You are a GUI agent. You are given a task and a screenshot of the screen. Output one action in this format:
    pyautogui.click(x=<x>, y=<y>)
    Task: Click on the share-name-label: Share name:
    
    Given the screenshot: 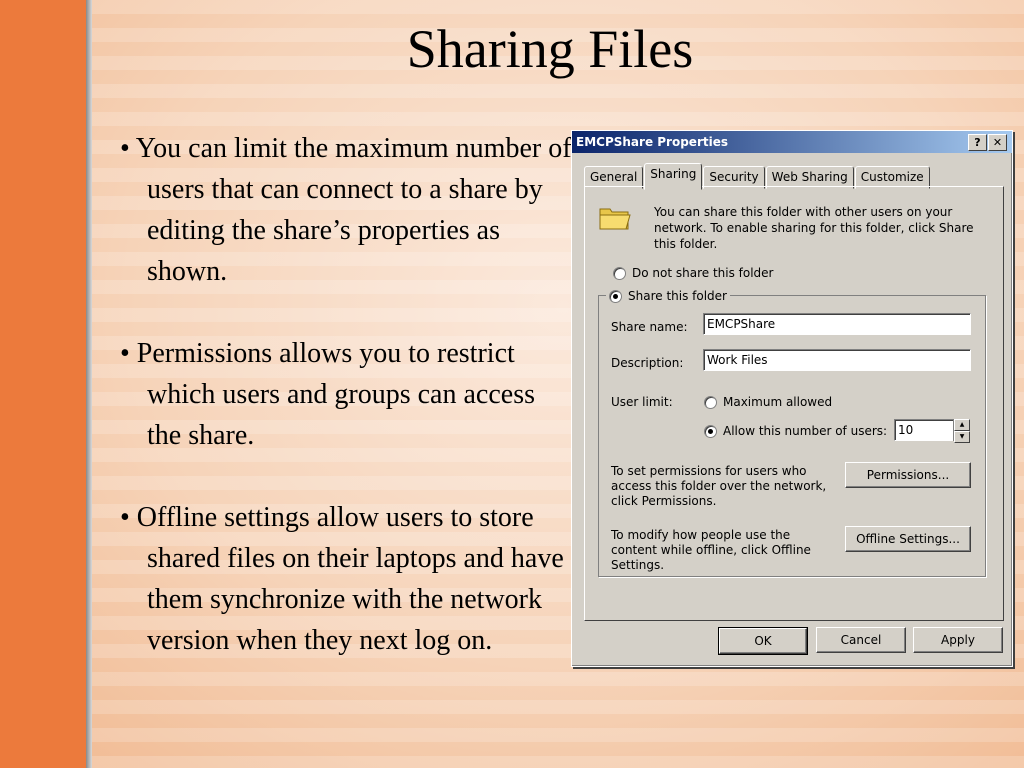 What is the action you would take?
    pyautogui.click(x=649, y=327)
    